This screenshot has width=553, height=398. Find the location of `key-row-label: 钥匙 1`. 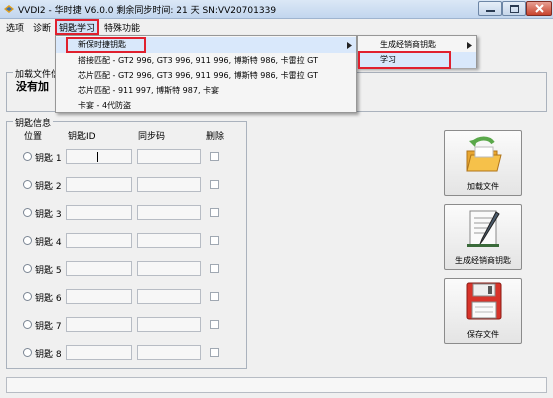

key-row-label: 钥匙 1 is located at coordinates (48, 159).